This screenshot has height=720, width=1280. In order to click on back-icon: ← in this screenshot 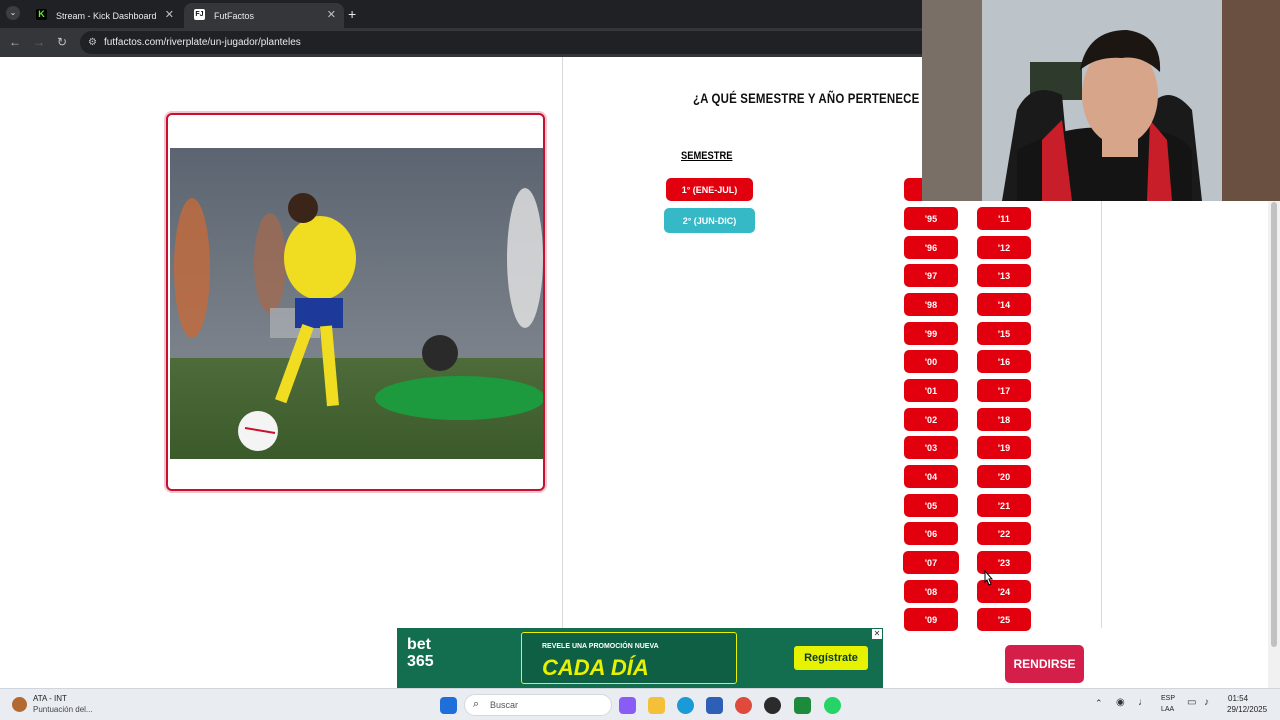, I will do `click(15, 42)`.